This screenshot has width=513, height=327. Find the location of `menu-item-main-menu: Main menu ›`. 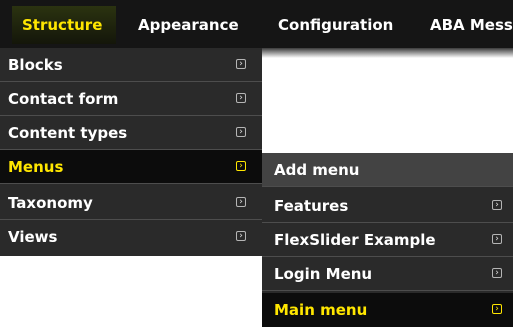

menu-item-main-menu: Main menu › is located at coordinates (387, 310).